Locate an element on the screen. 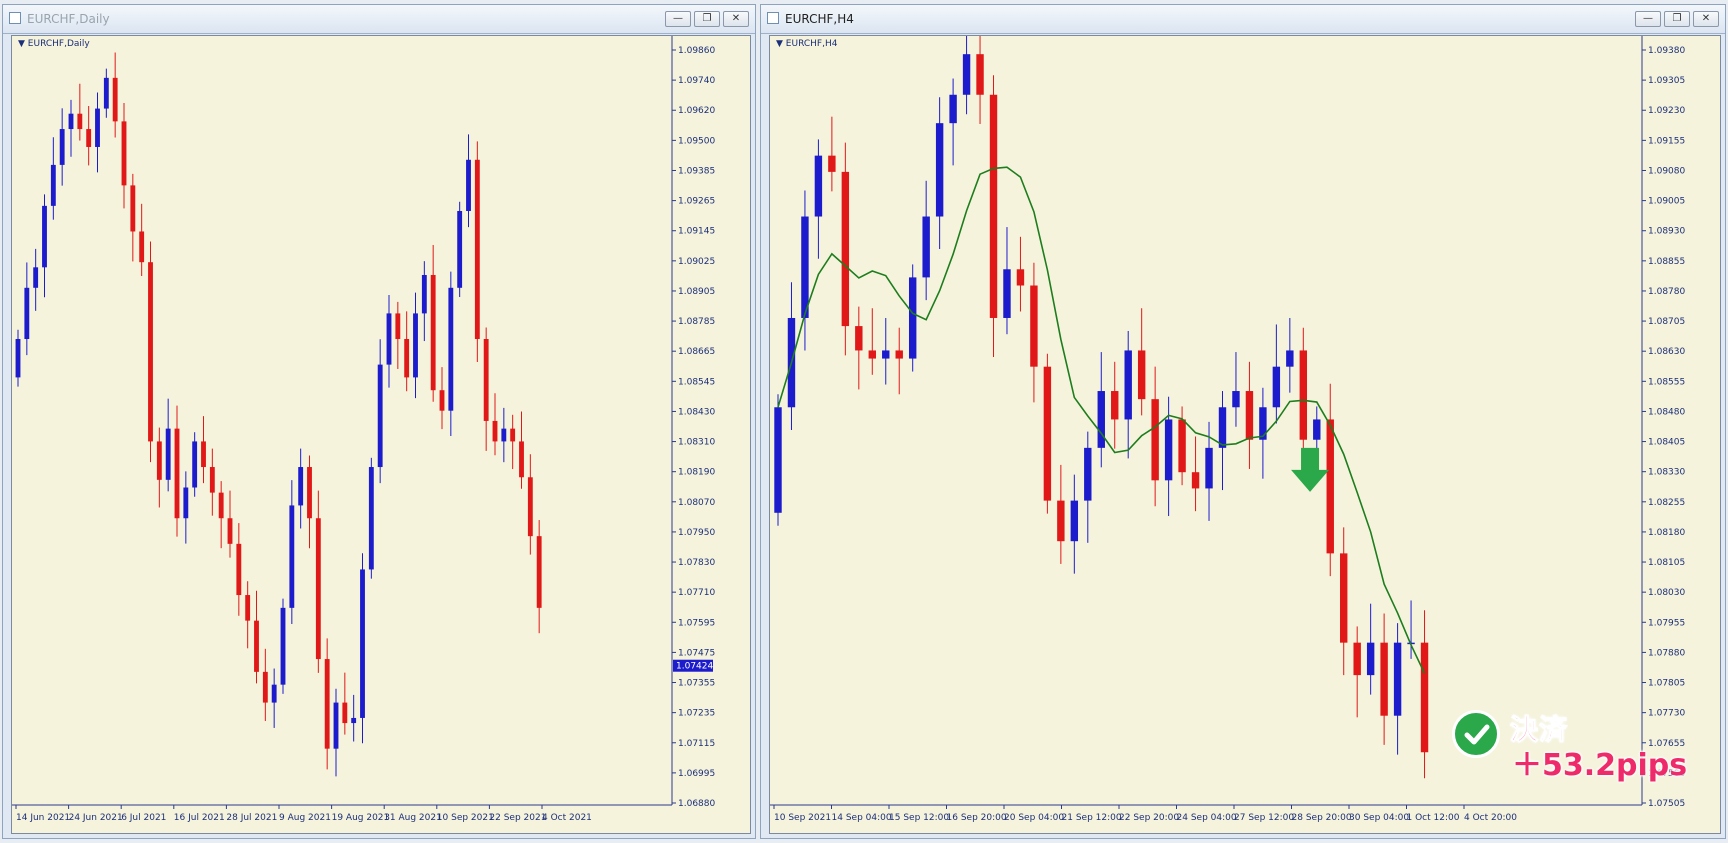 The width and height of the screenshot is (1728, 843). price-tick-label: 1.08780 is located at coordinates (1666, 292).